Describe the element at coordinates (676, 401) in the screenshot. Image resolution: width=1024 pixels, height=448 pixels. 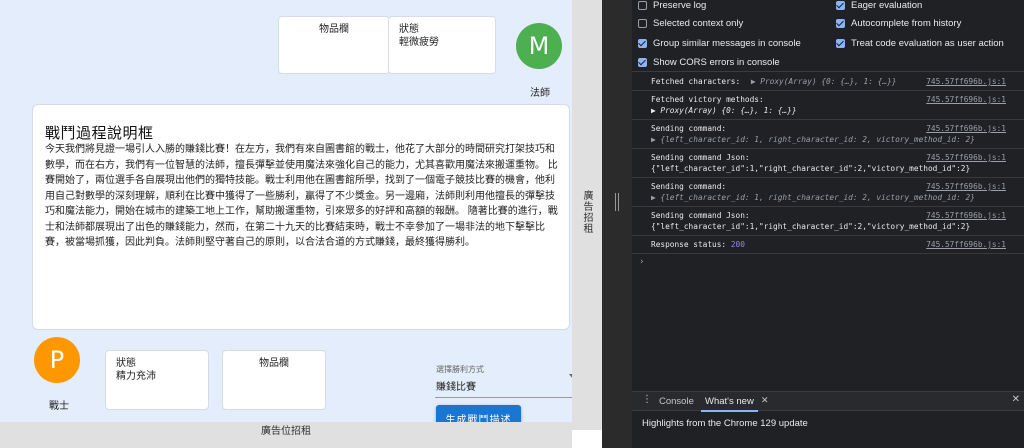
I see `tab-console: Console` at that location.